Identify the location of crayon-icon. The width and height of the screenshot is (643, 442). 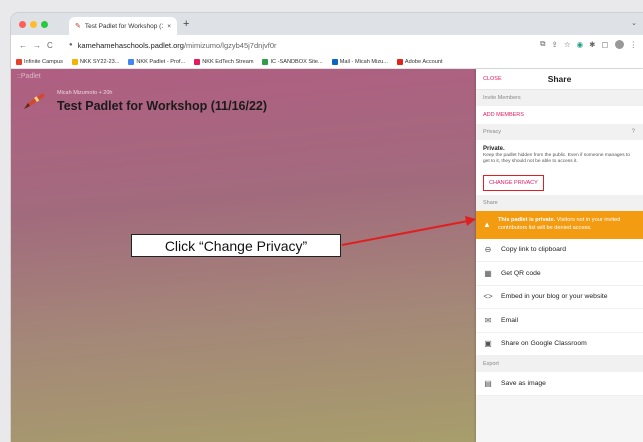
(34, 101).